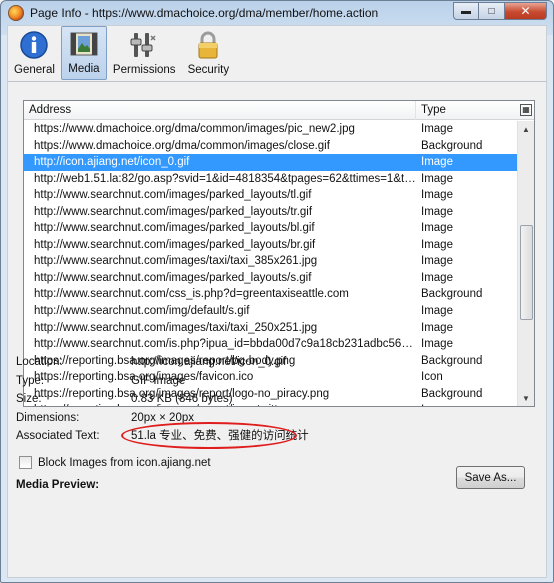 The width and height of the screenshot is (554, 583). What do you see at coordinates (208, 70) in the screenshot?
I see `tab-security-label: Security` at bounding box center [208, 70].